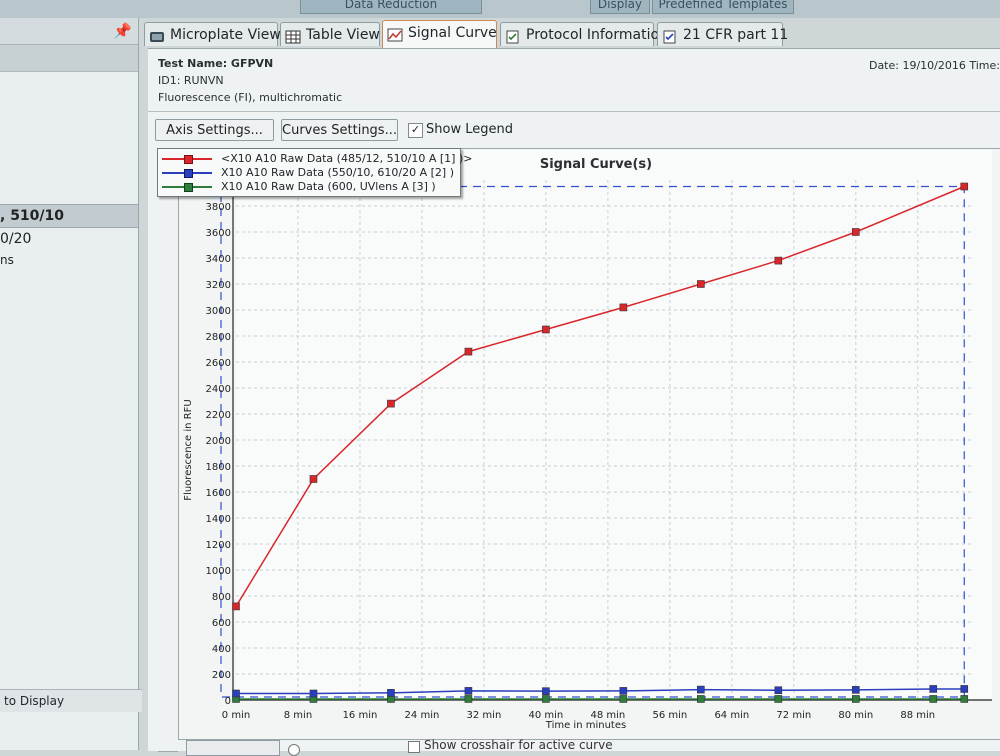 This screenshot has height=756, width=1000. What do you see at coordinates (221, 649) in the screenshot?
I see `y-tick-label: 400` at bounding box center [221, 649].